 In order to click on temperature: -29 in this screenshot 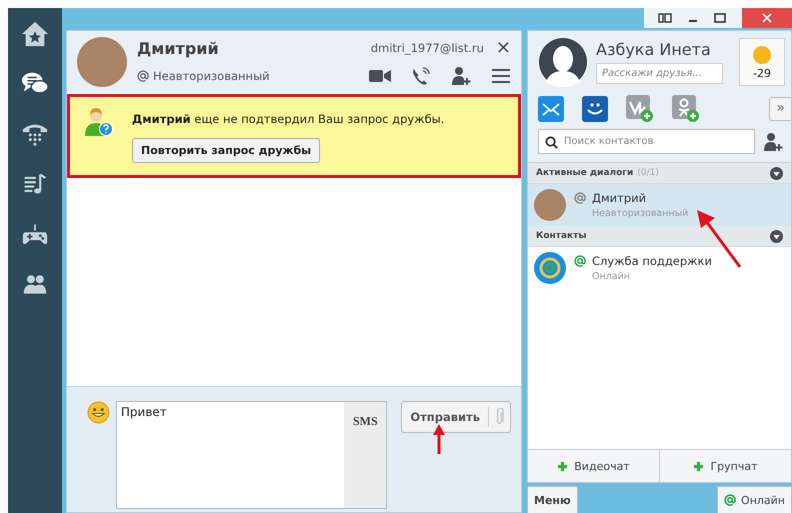, I will do `click(762, 73)`.